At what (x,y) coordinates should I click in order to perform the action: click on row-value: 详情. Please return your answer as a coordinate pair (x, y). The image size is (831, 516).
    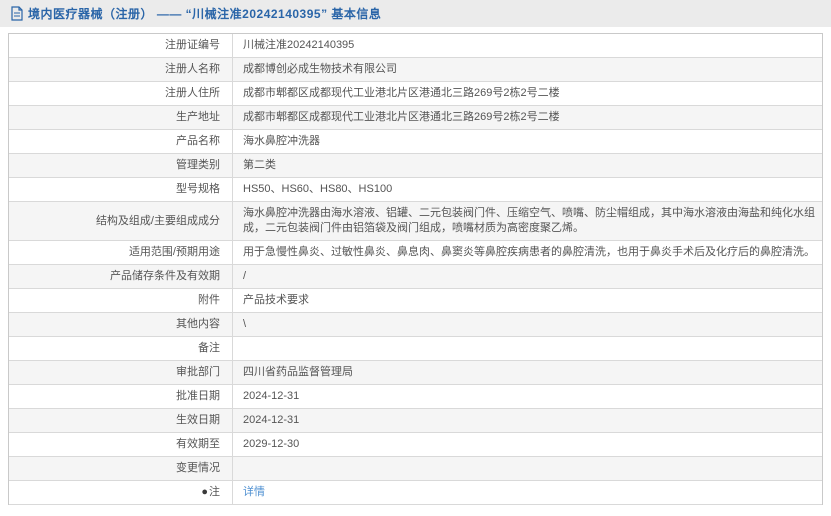
    Looking at the image, I should click on (527, 492).